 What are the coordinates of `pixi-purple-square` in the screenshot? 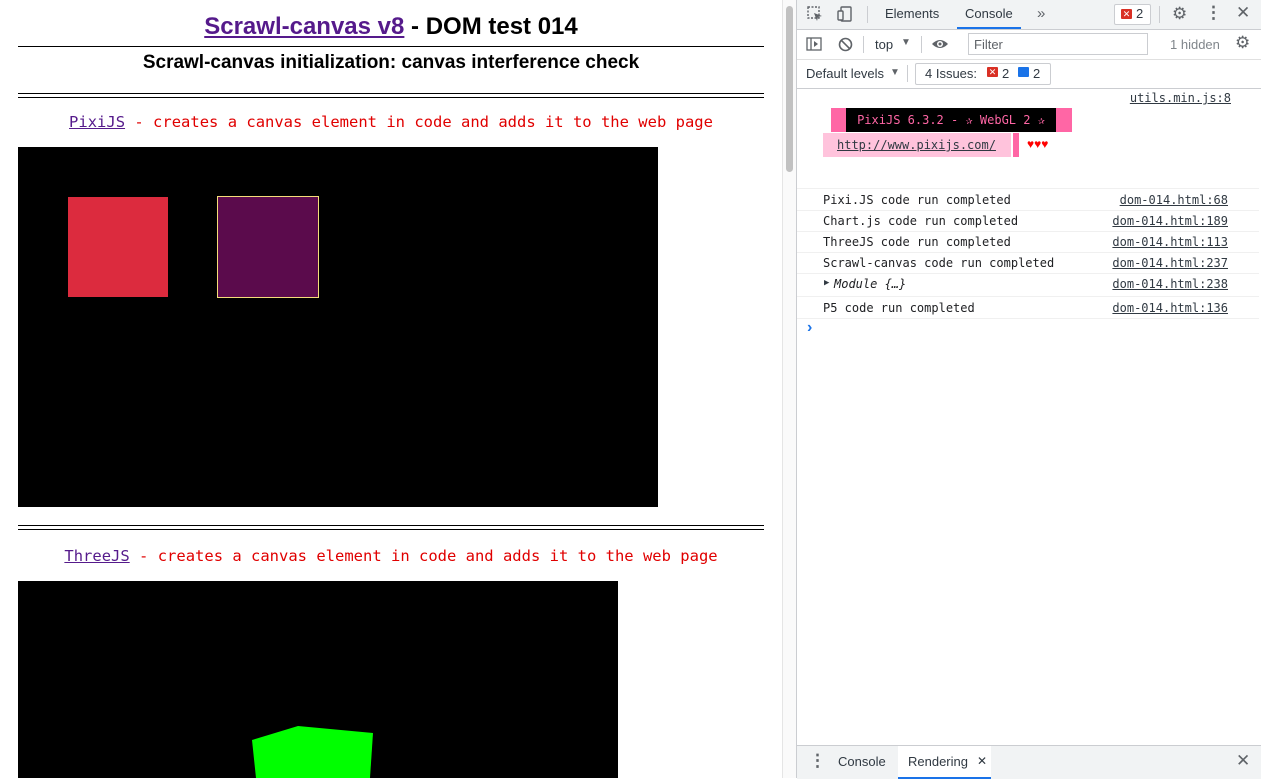 It's located at (268, 247).